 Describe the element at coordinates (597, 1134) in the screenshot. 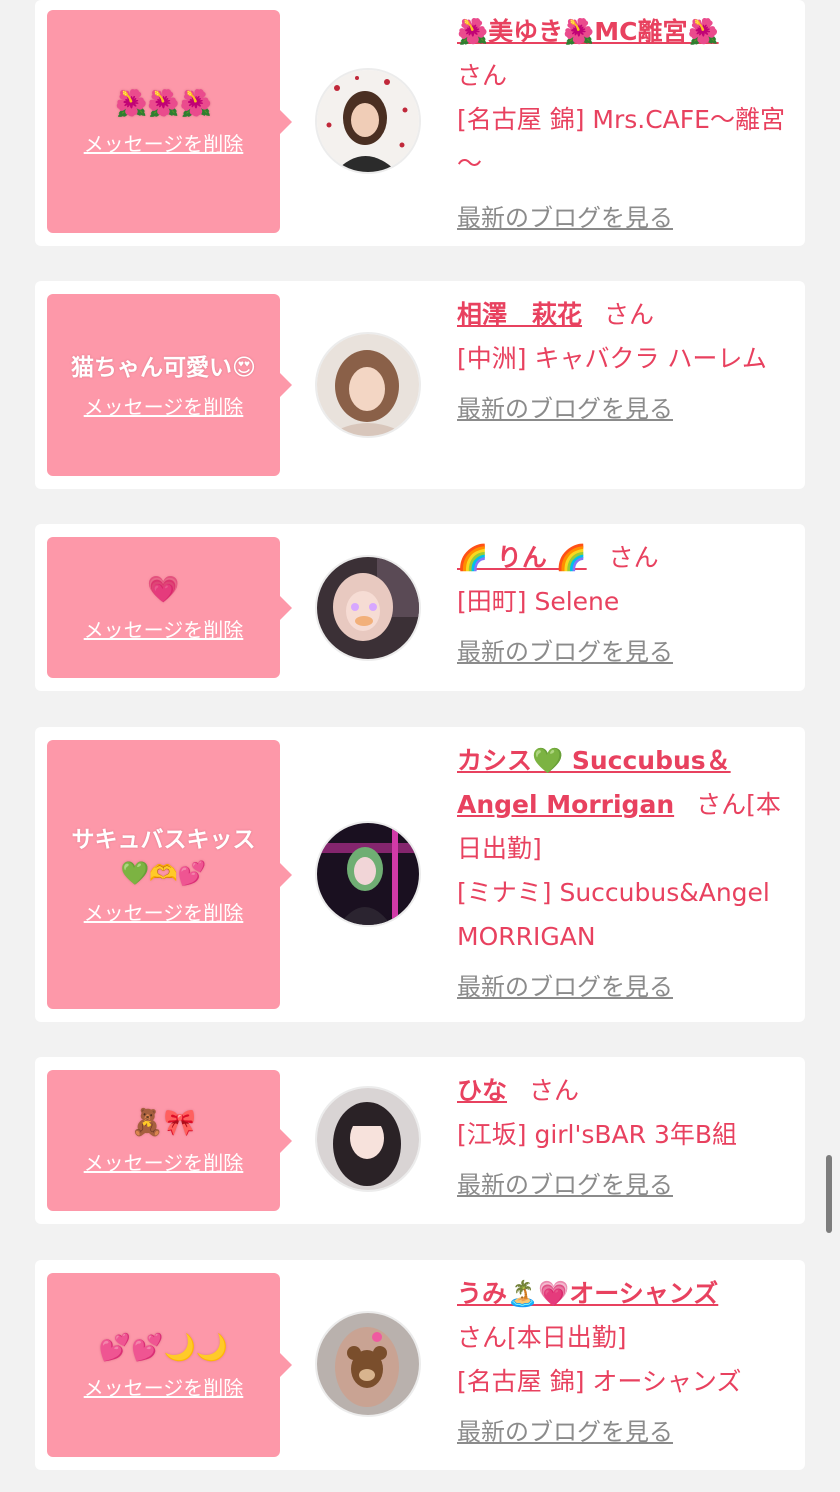

I see `shop-label: [江坂] girl'sBAR 3年B組` at that location.